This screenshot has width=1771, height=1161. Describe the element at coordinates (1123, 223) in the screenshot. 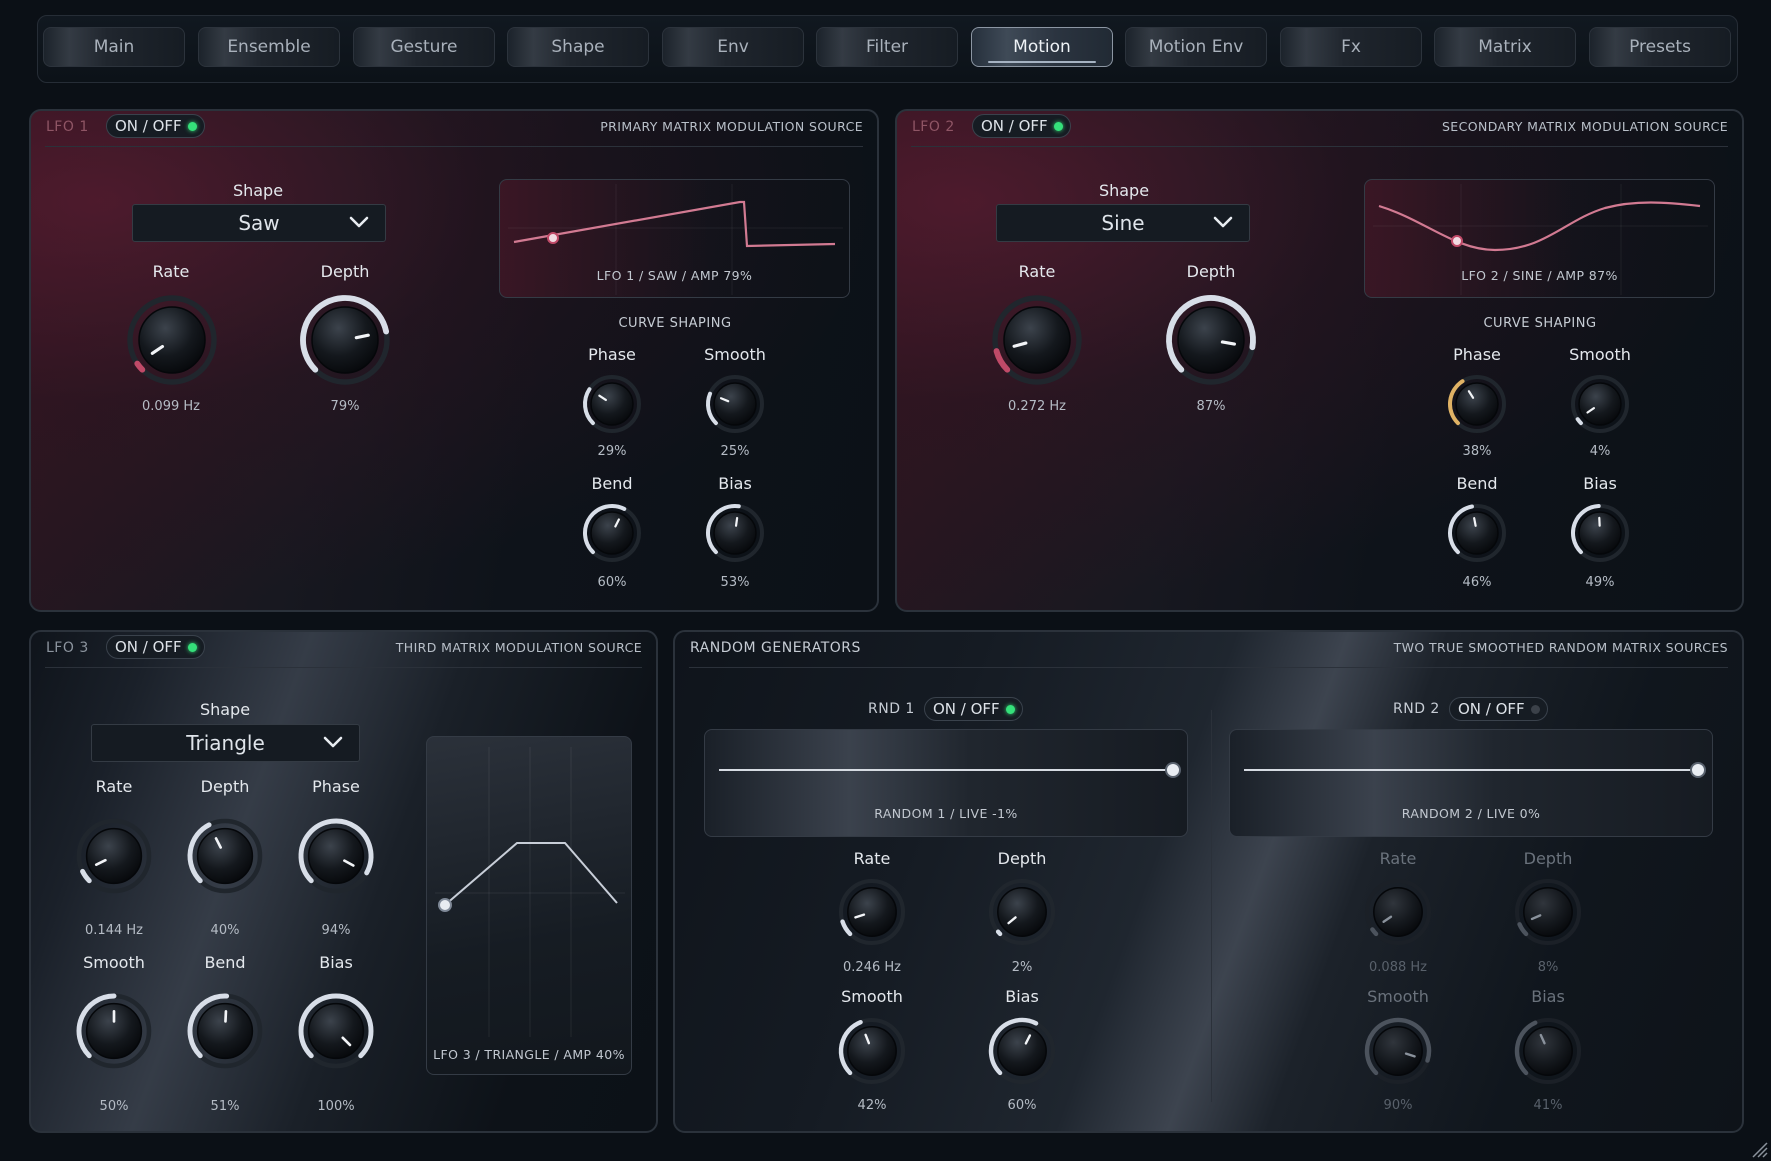

I see `lfo2-shape-dropdown: Sine` at that location.